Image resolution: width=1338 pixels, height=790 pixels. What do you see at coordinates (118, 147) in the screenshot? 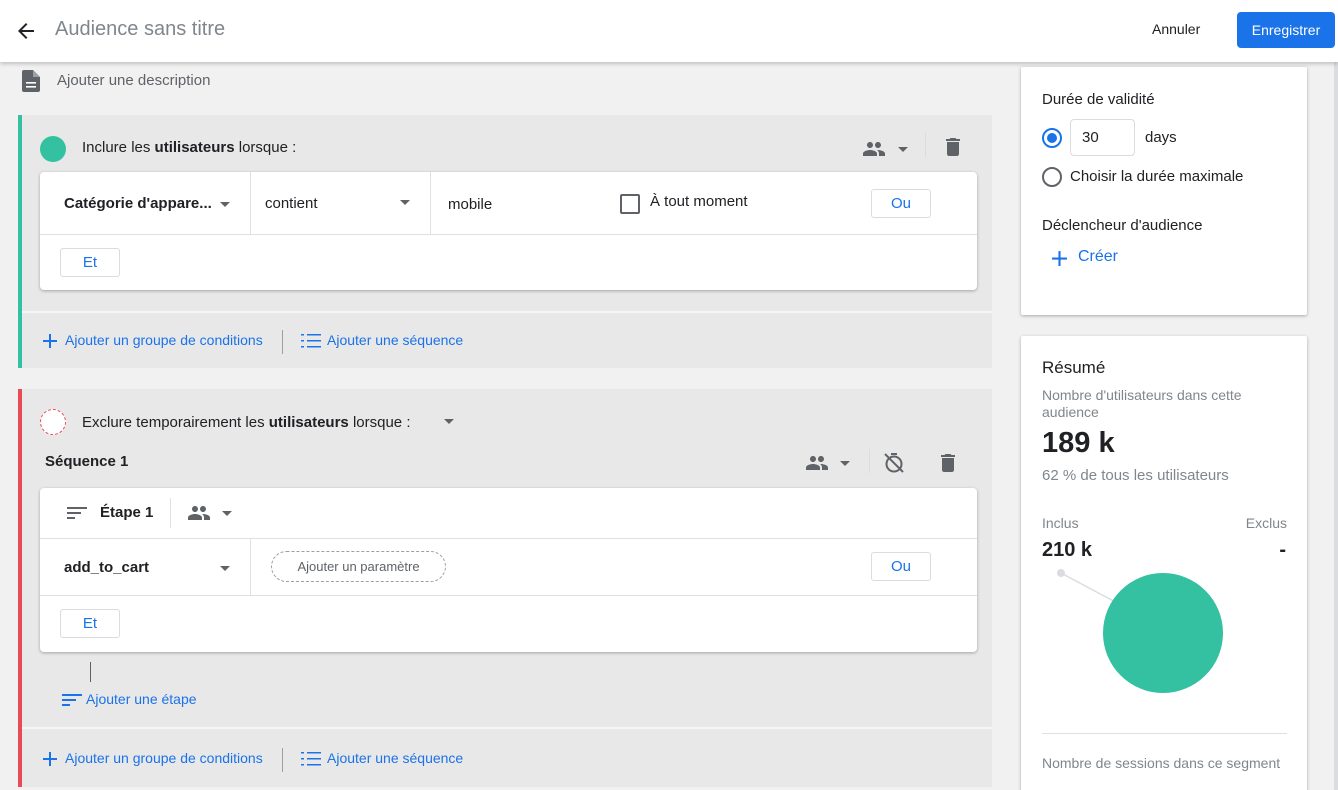
I see `include-title-prefix: Inclure les` at bounding box center [118, 147].